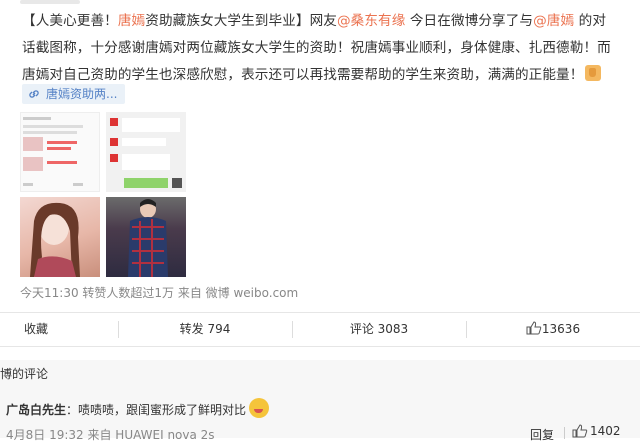 The image size is (640, 443). What do you see at coordinates (50, 2) in the screenshot?
I see `cropped-header` at bounding box center [50, 2].